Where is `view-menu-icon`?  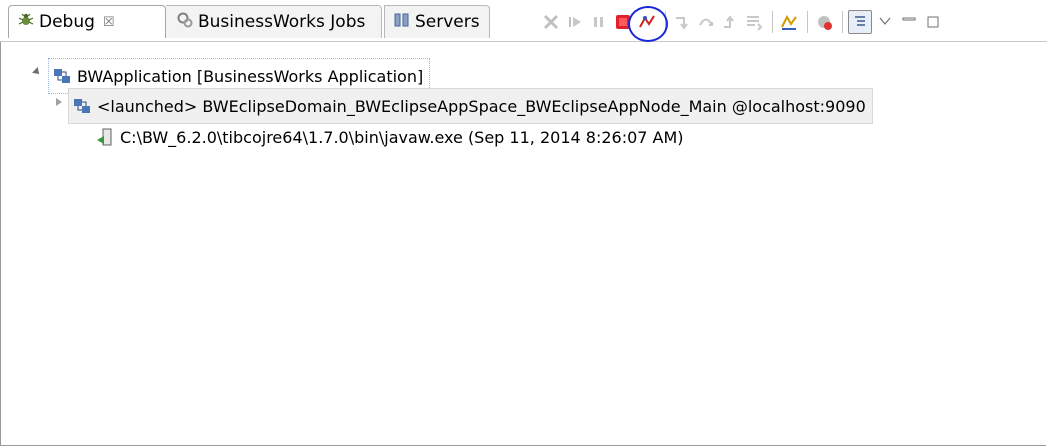 view-menu-icon is located at coordinates (885, 22).